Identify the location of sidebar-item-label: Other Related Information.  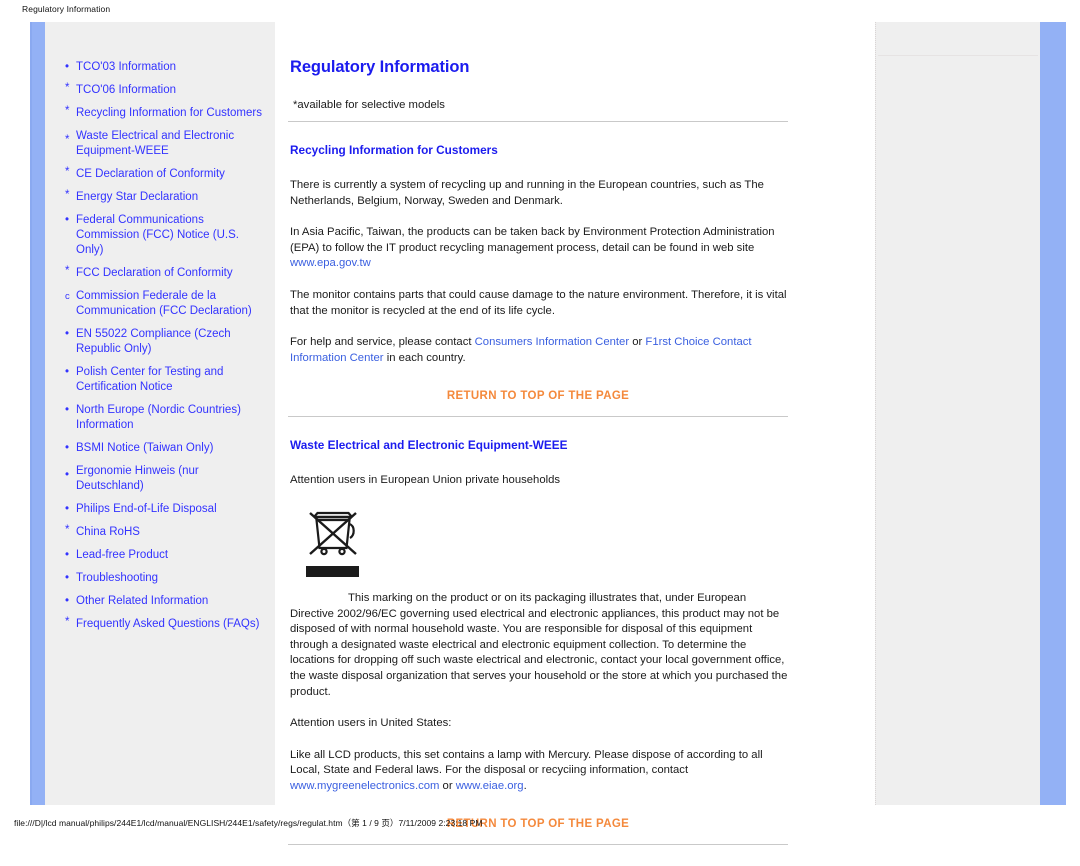
(142, 601).